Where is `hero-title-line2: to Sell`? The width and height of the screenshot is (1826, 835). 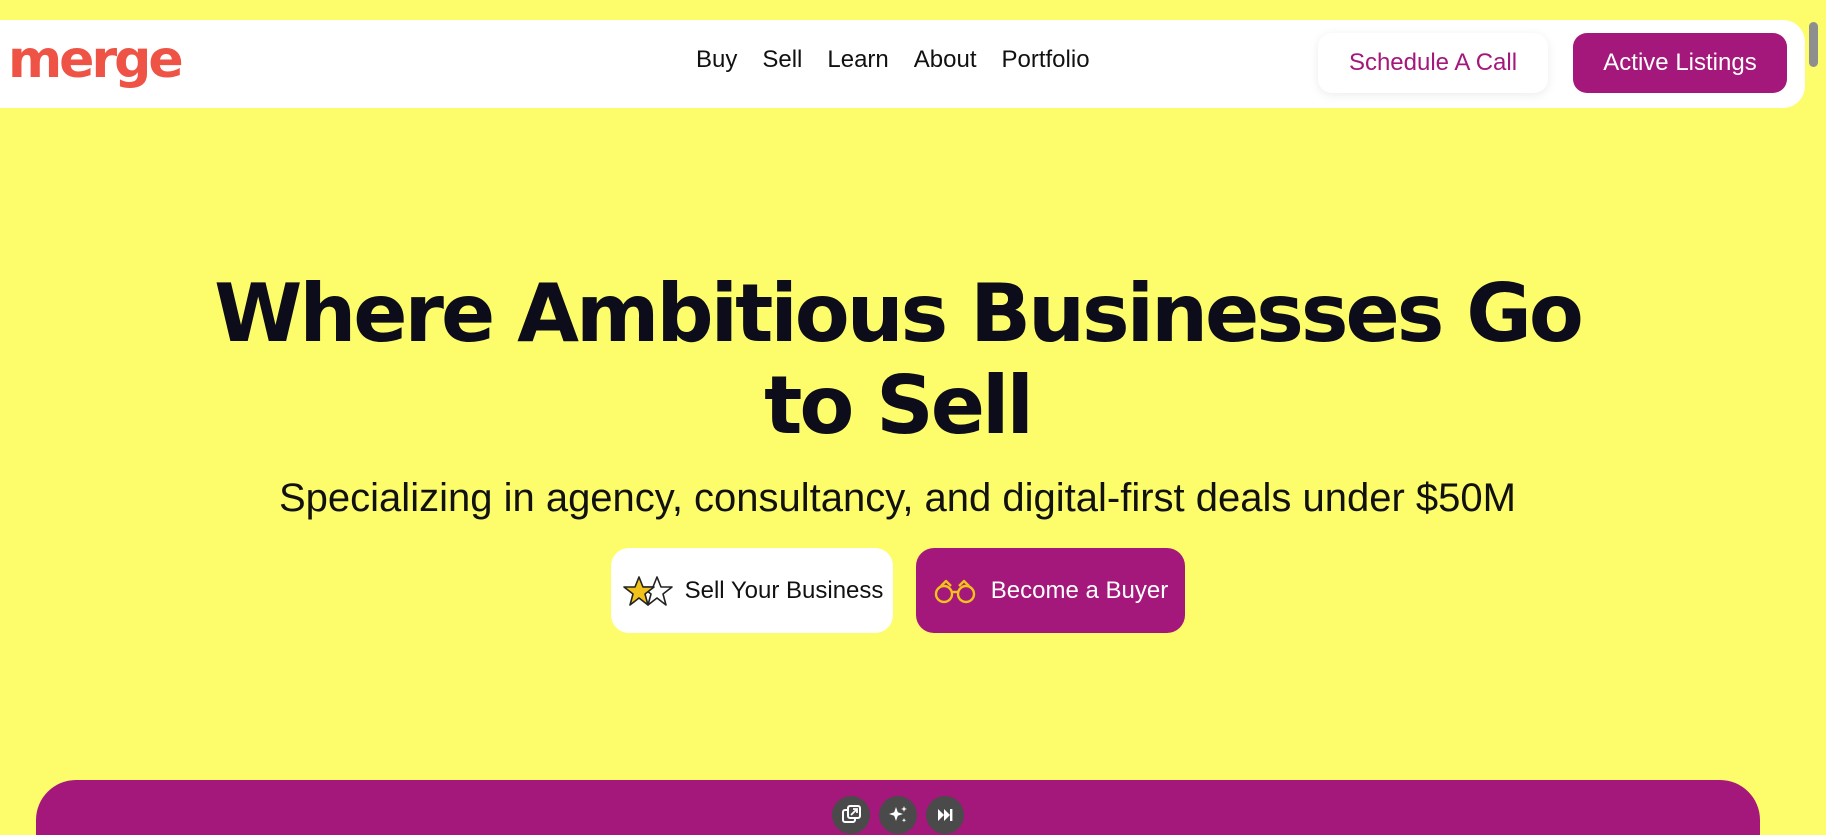
hero-title-line2: to Sell is located at coordinates (899, 405).